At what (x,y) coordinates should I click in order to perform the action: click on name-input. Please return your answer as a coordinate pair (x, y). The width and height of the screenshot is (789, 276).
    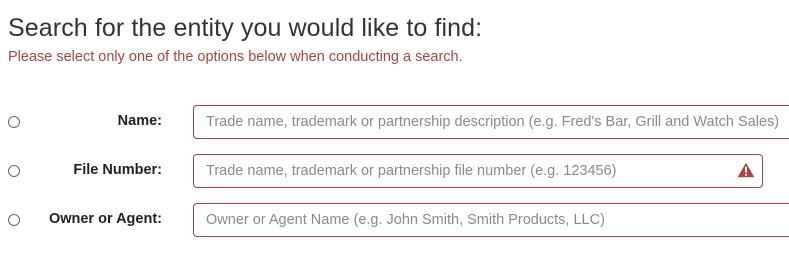
    Looking at the image, I should click on (491, 122).